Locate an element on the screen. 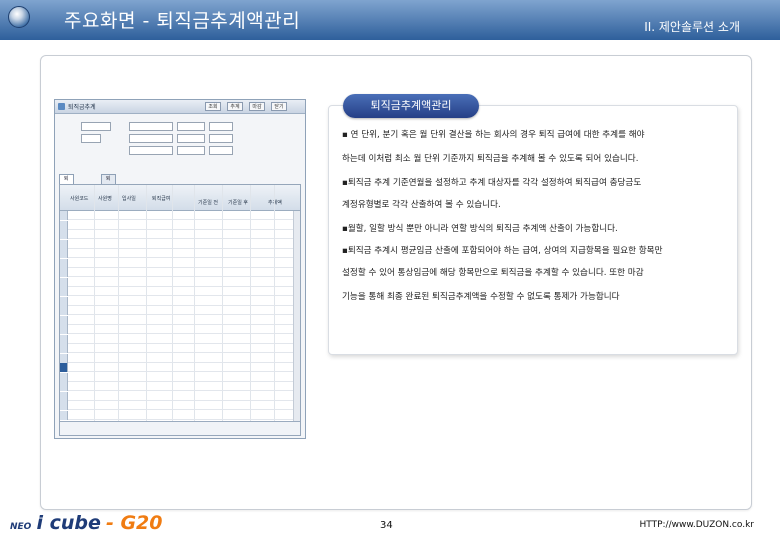 The width and height of the screenshot is (780, 540). condition-panel is located at coordinates (181, 141).